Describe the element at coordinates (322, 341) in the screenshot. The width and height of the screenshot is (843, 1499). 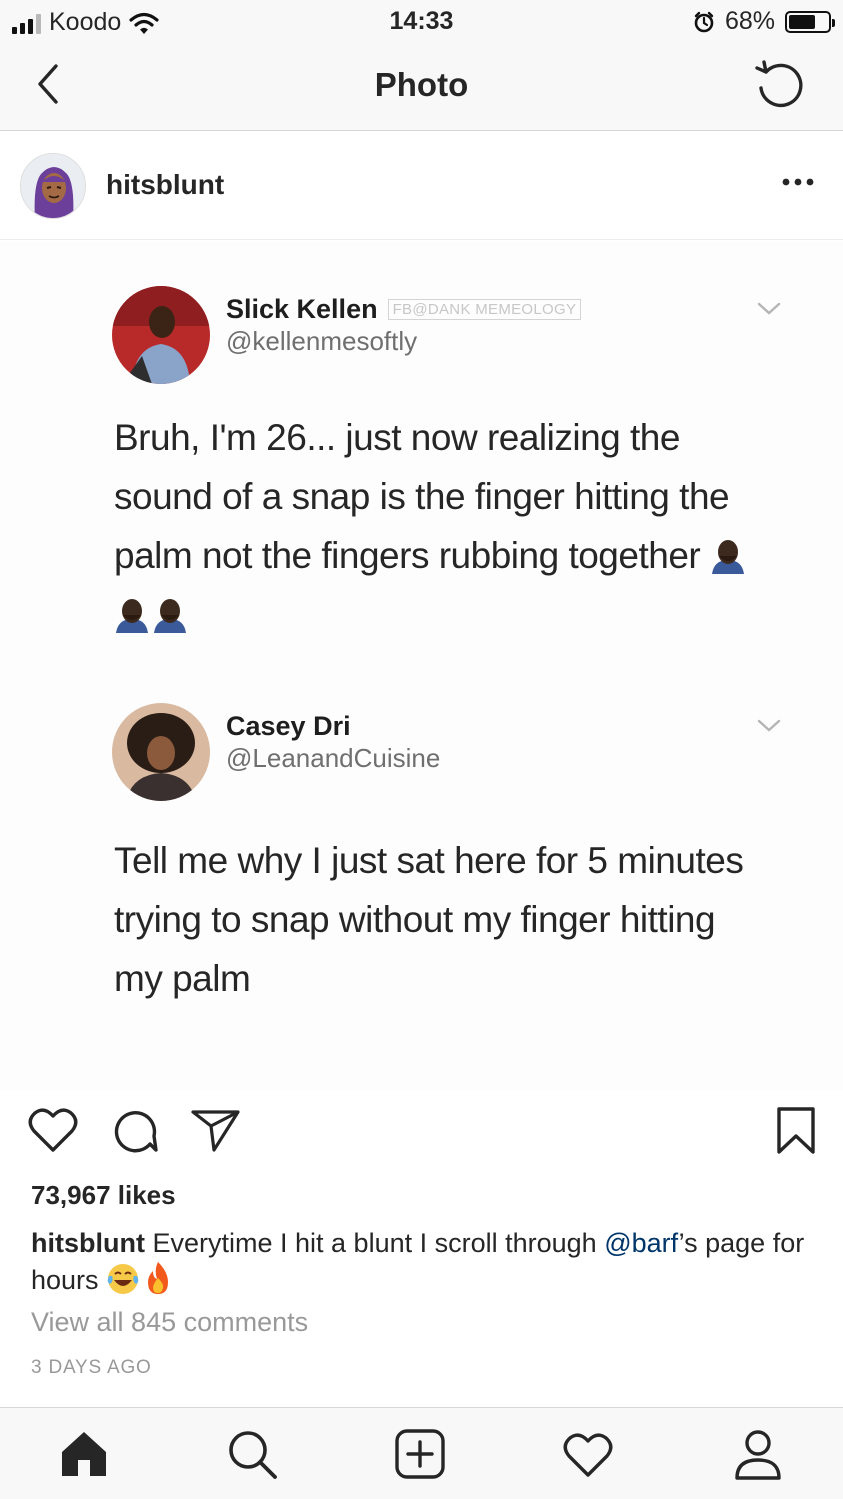
I see `tweet-author-handle: @kellenmesoftly` at that location.